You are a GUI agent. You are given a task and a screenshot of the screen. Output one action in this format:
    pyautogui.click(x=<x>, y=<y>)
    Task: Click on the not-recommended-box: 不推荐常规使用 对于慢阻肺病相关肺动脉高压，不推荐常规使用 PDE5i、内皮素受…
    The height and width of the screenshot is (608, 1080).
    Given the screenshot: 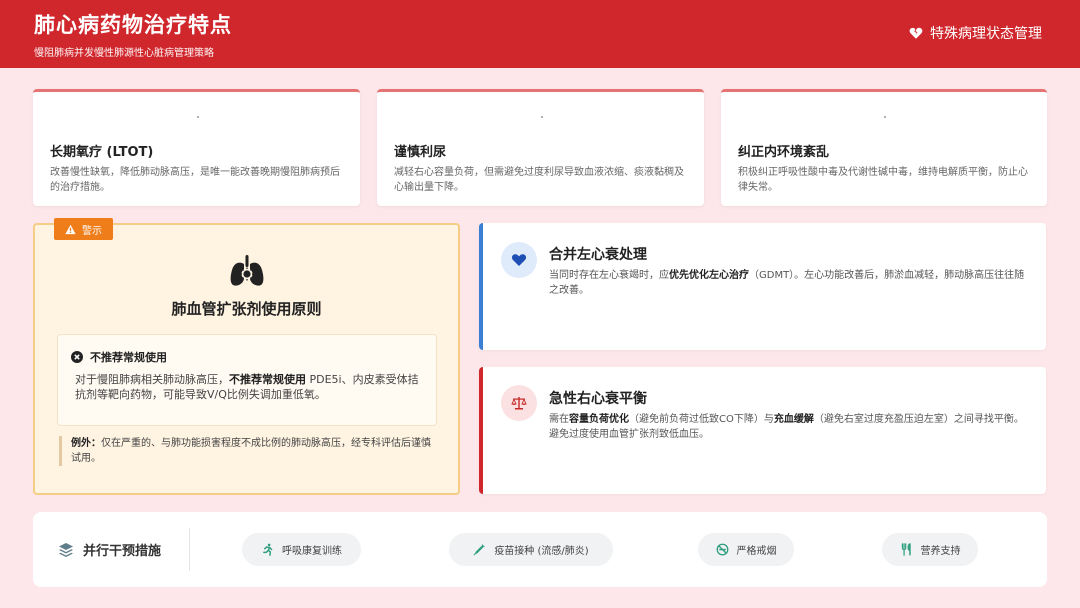 What is the action you would take?
    pyautogui.click(x=247, y=380)
    